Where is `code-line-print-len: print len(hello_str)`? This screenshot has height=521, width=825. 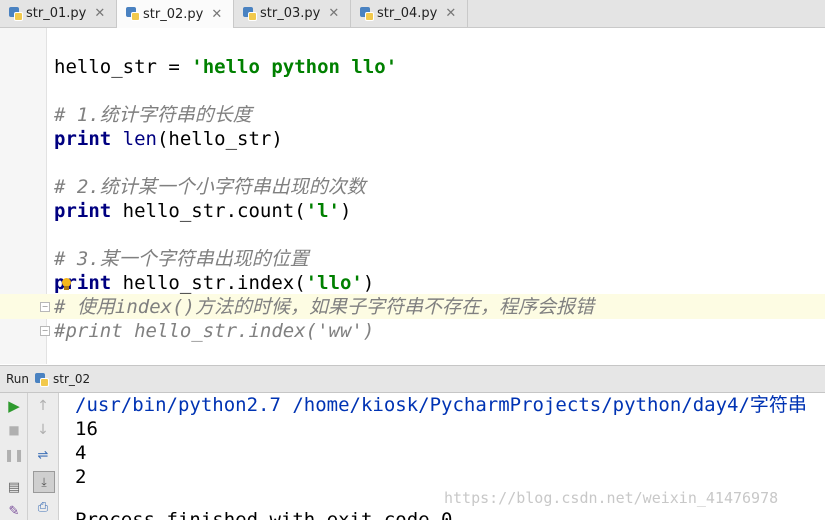
code-line-print-len: print len(hello_str) is located at coordinates (168, 139).